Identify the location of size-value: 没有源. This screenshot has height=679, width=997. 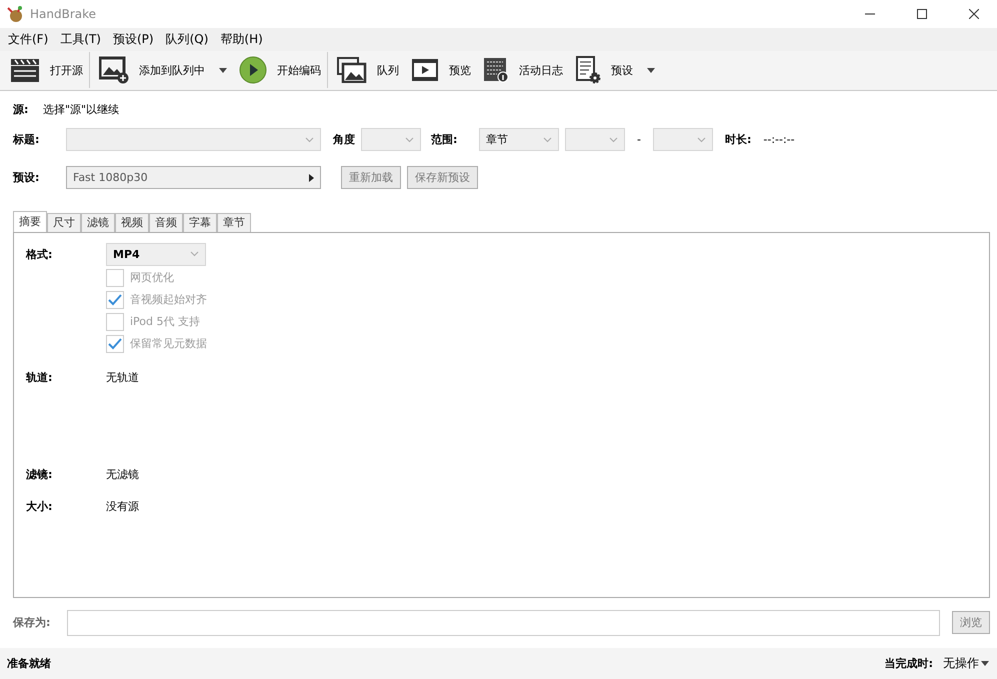
(123, 506).